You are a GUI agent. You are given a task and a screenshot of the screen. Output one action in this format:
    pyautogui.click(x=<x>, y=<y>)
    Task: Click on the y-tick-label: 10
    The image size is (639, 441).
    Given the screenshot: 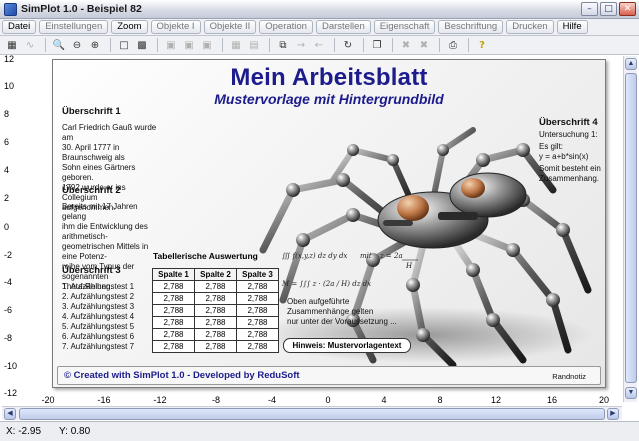 What is the action you would take?
    pyautogui.click(x=9, y=86)
    